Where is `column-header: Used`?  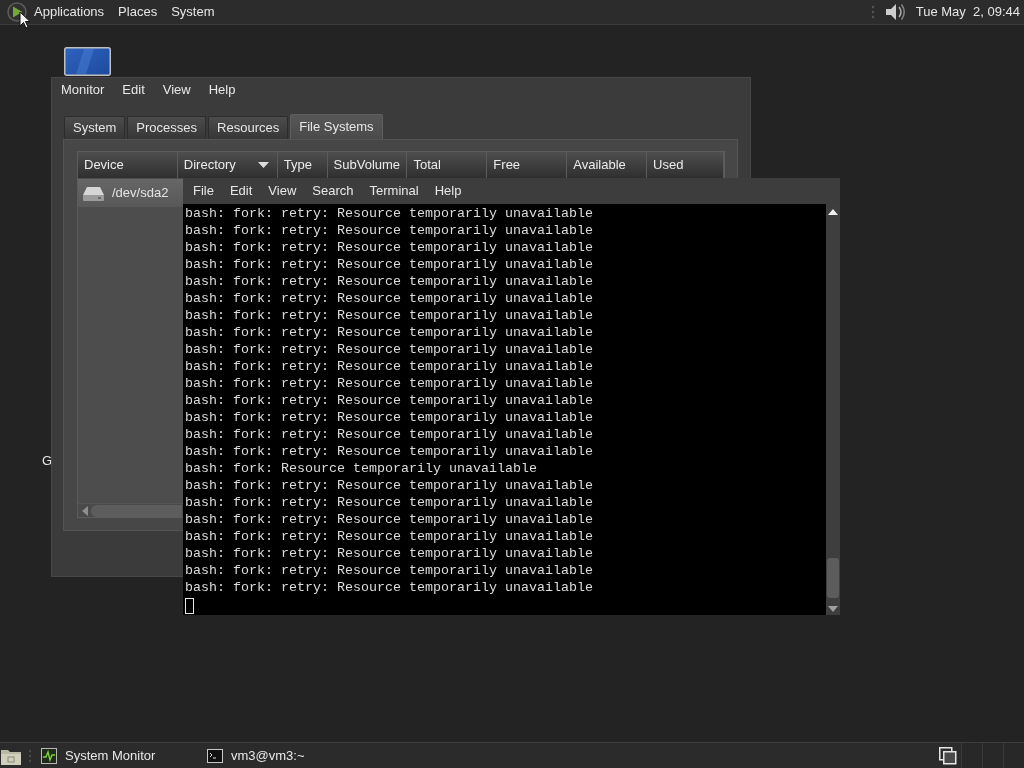 column-header: Used is located at coordinates (685, 165).